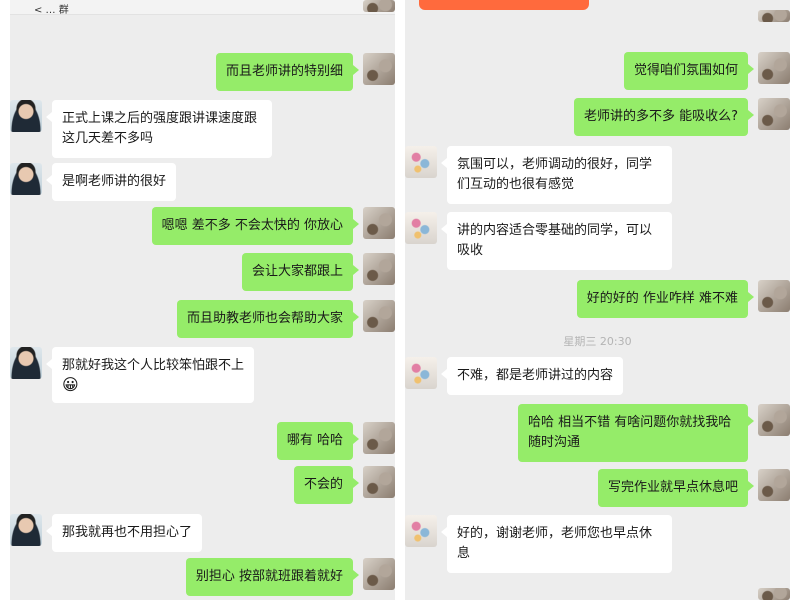 This screenshot has width=800, height=600. I want to click on message-row: 那我就再也不用担心了, so click(202, 533).